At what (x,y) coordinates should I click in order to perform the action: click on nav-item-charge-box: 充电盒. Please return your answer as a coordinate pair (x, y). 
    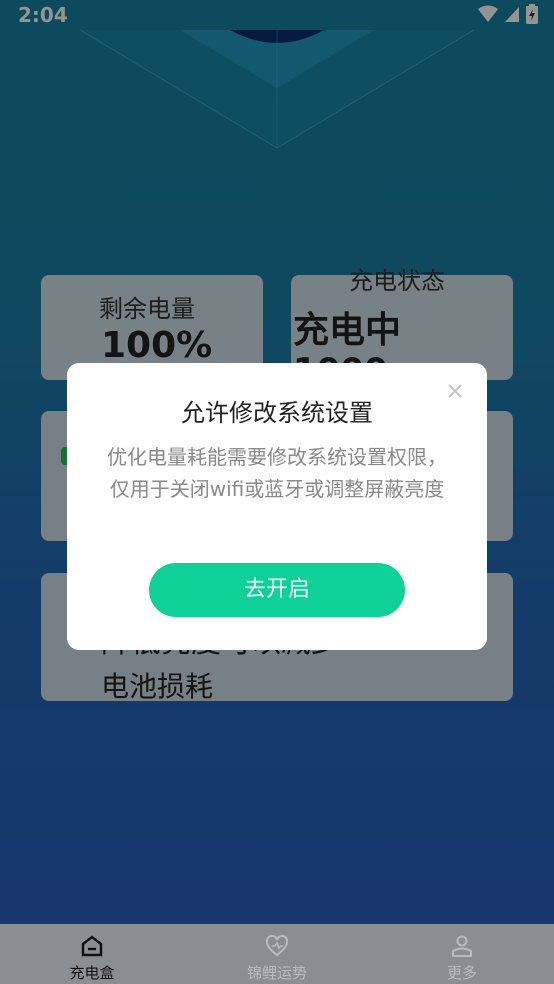
    Looking at the image, I should click on (92, 954).